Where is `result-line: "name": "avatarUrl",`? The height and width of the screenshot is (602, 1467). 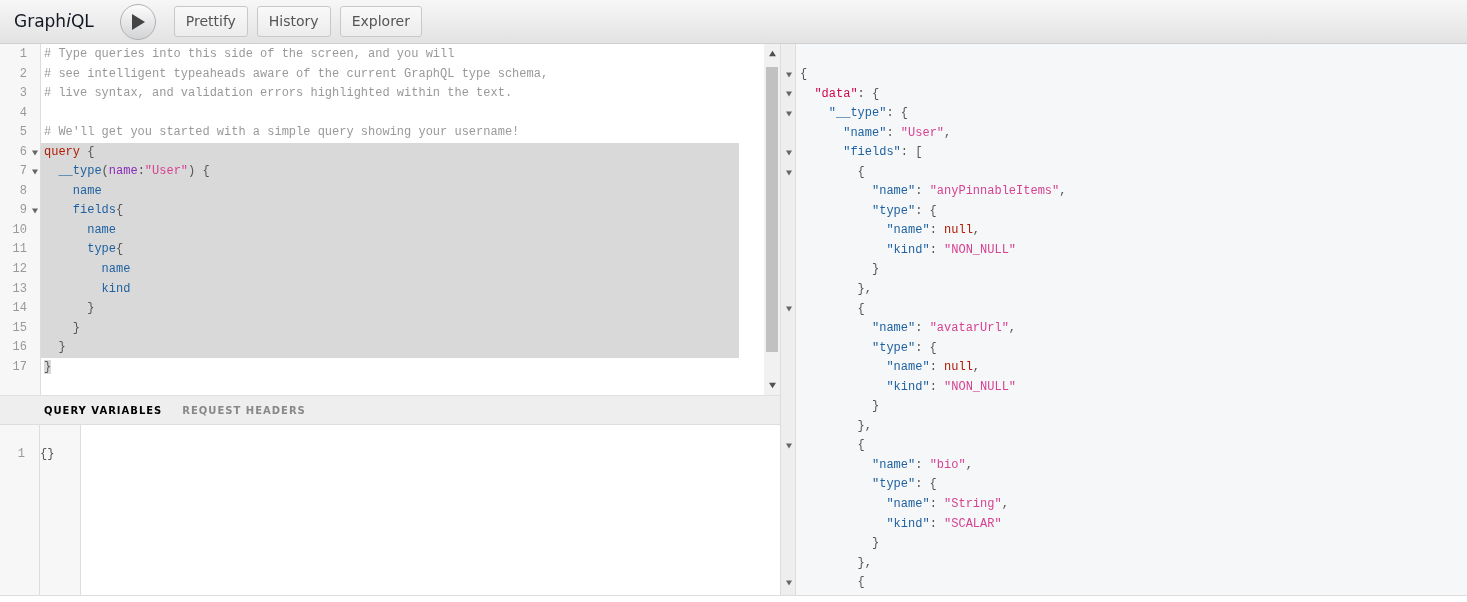 result-line: "name": "avatarUrl", is located at coordinates (944, 328).